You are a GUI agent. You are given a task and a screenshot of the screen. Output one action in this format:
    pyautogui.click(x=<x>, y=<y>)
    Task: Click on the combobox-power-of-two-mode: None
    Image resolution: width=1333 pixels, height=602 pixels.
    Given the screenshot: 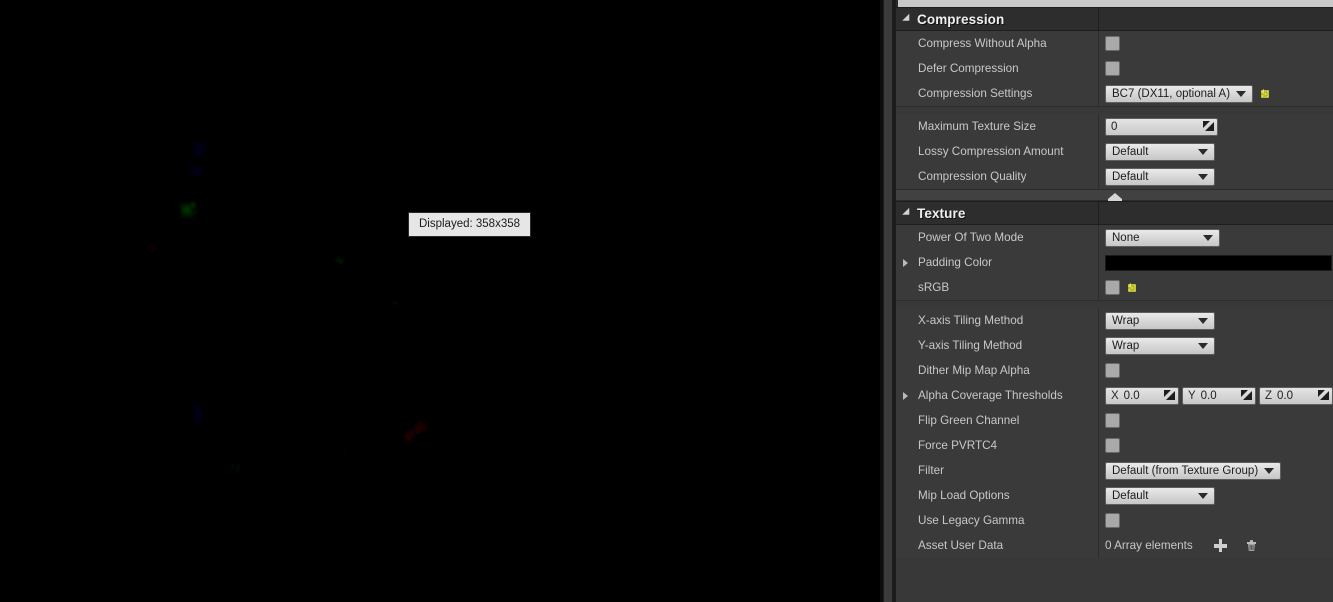 What is the action you would take?
    pyautogui.click(x=1162, y=237)
    